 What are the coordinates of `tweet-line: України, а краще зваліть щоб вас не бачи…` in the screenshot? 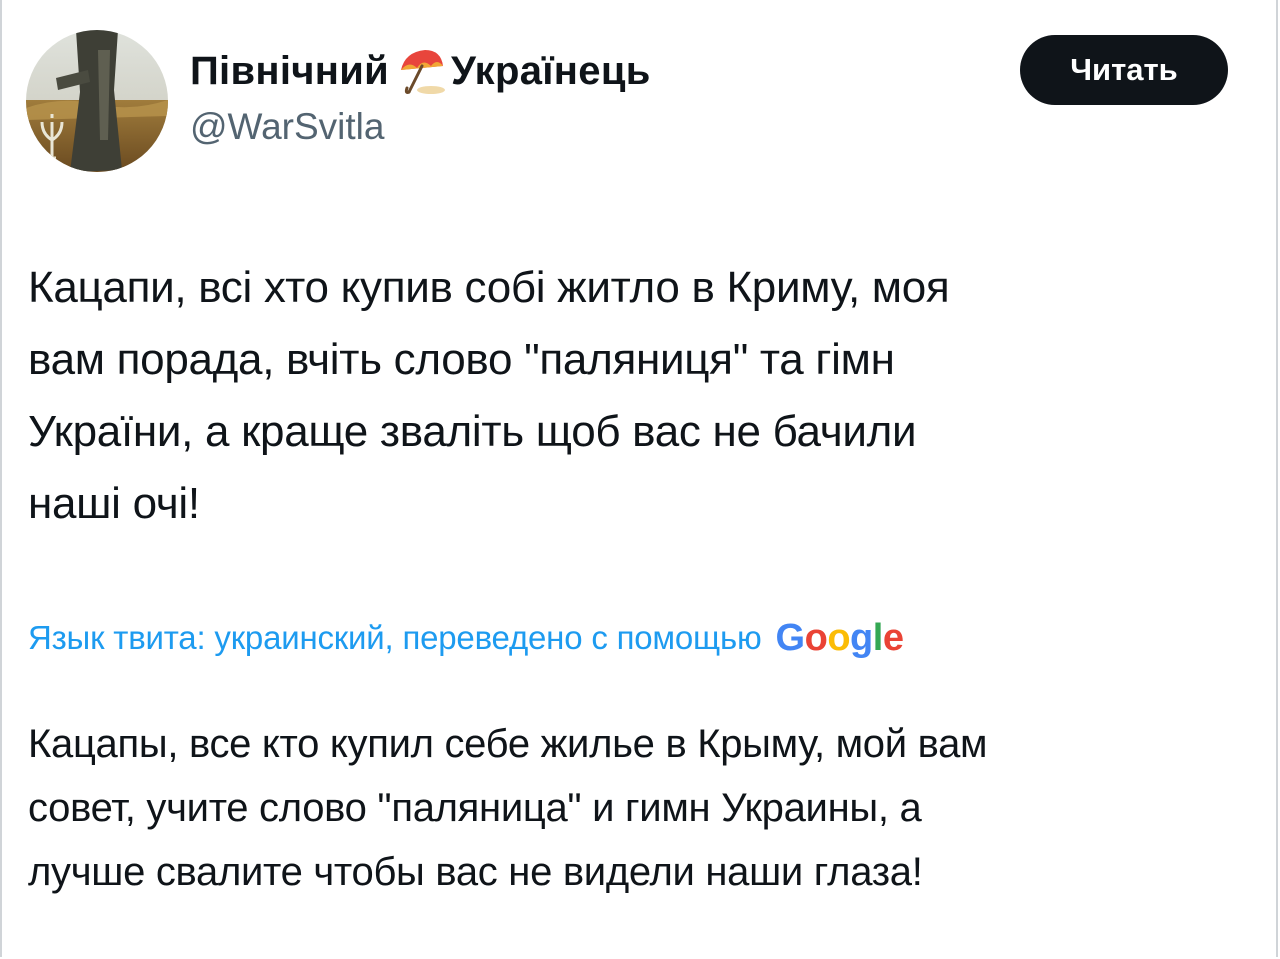 It's located at (472, 431).